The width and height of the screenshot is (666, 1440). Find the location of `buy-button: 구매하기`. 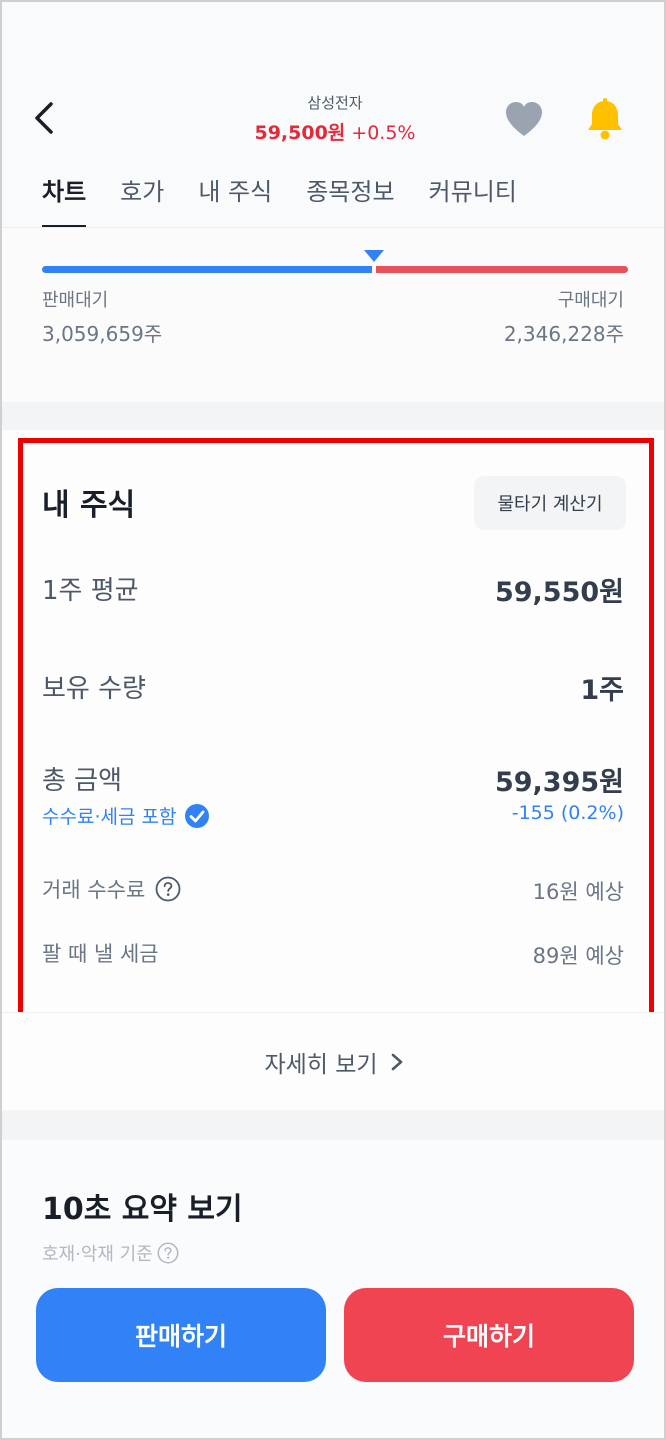

buy-button: 구매하기 is located at coordinates (489, 1335).